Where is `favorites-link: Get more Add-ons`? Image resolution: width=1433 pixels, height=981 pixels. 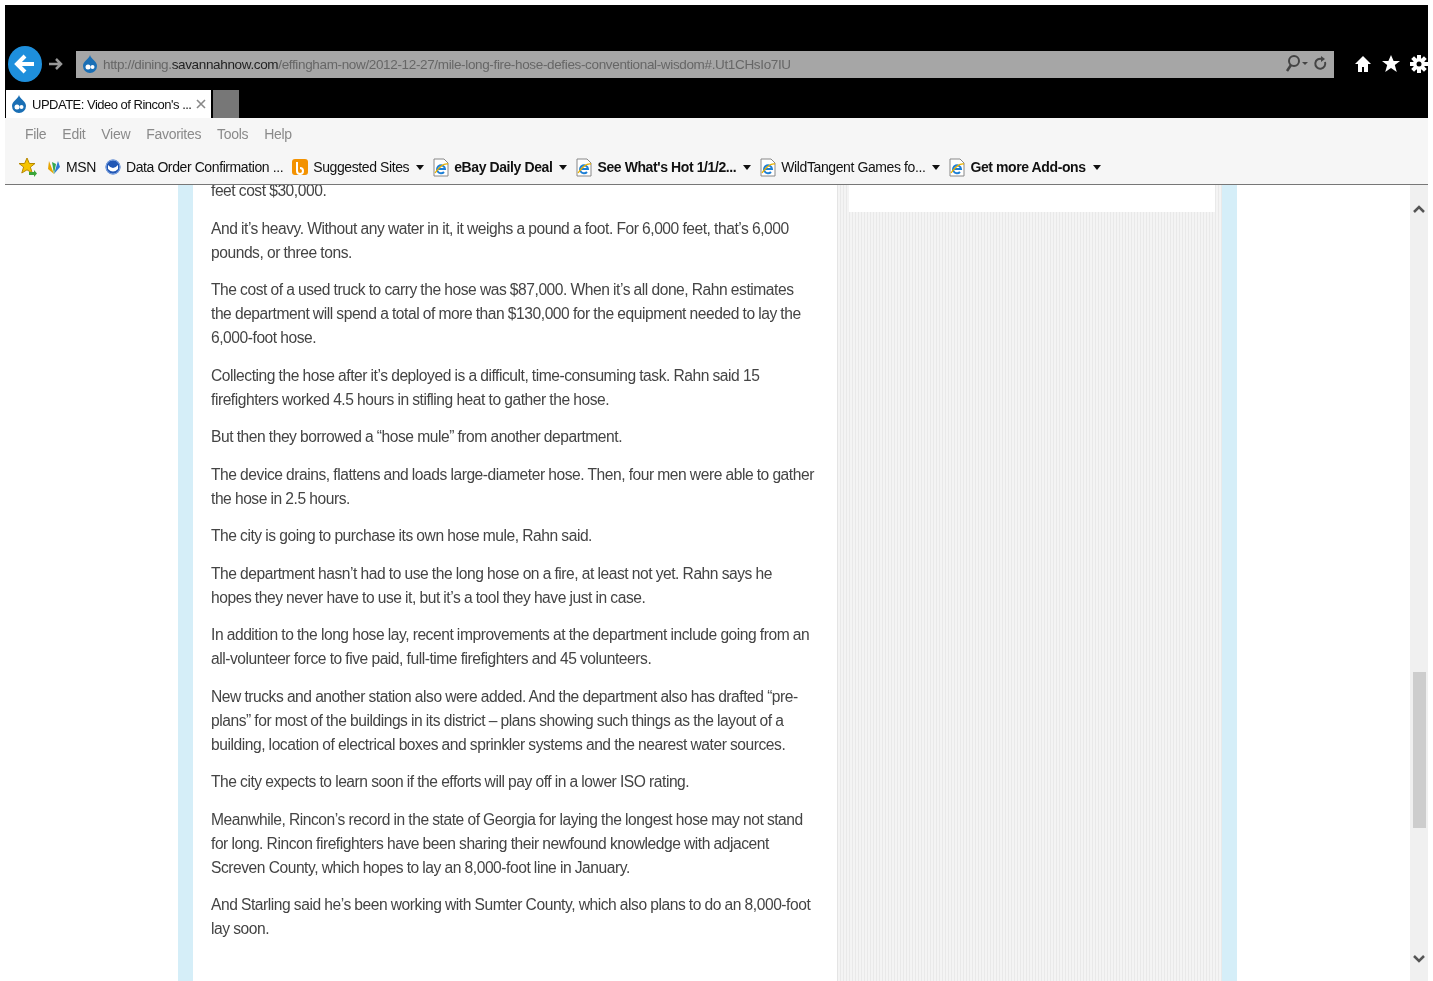
favorites-link: Get more Add-ons is located at coordinates (1025, 167).